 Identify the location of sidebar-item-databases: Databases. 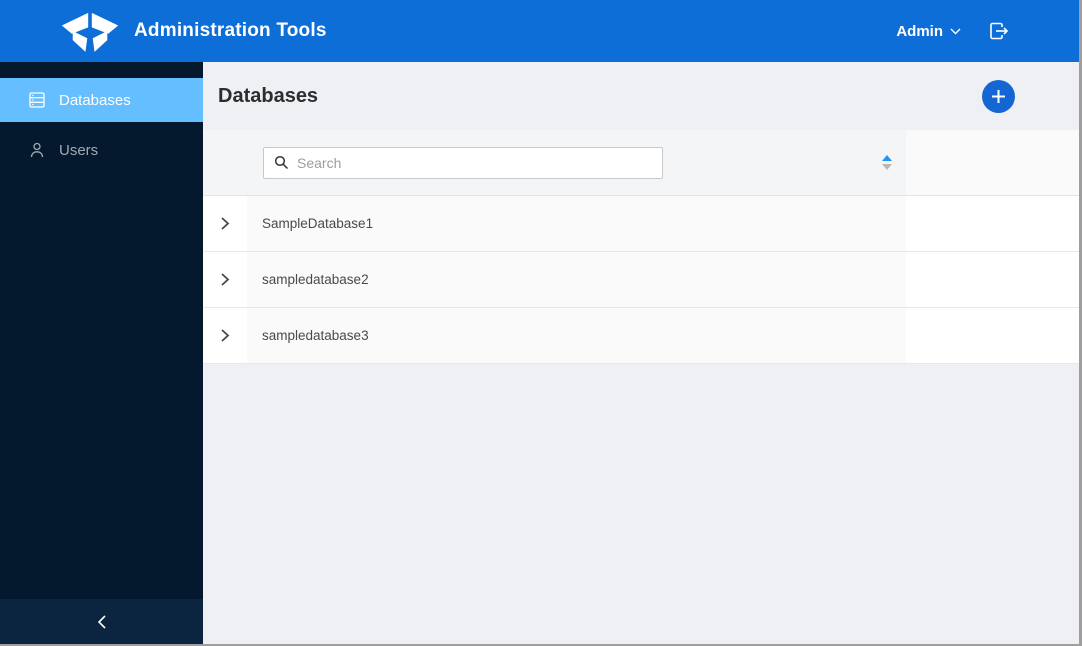
(101, 100).